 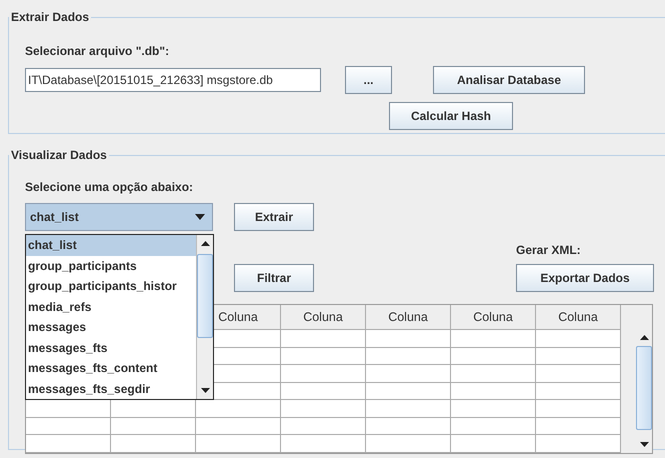 I want to click on panel-title: Extrair Dados, so click(x=50, y=17).